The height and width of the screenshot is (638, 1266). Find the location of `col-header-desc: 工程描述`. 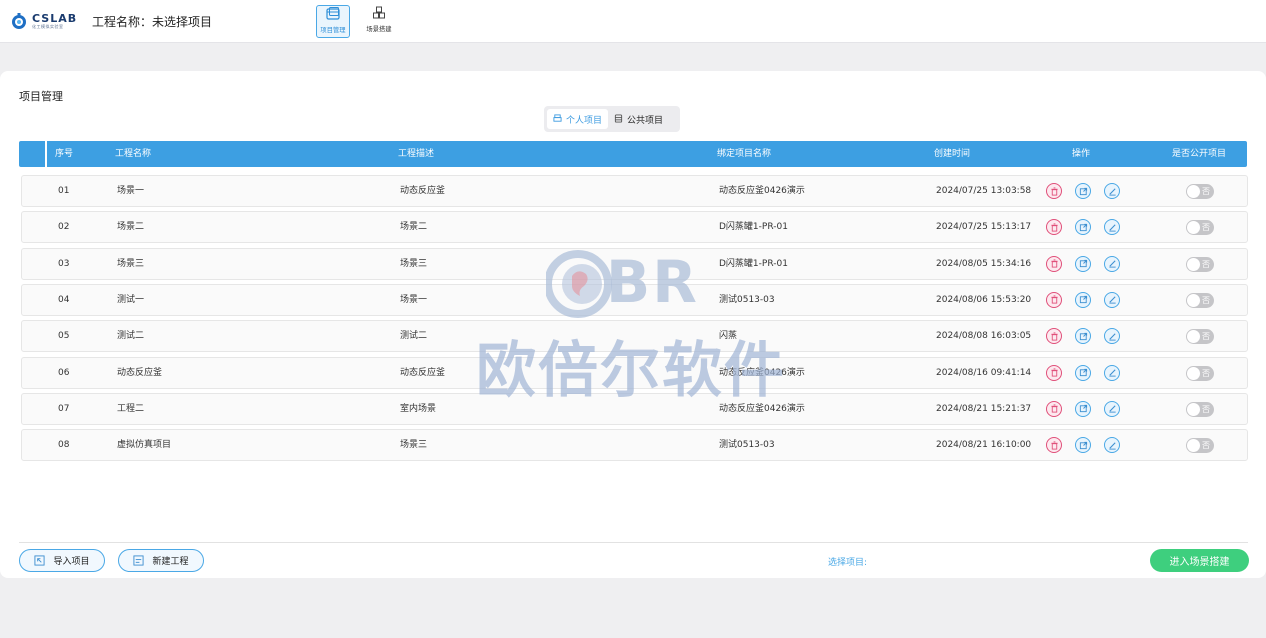

col-header-desc: 工程描述 is located at coordinates (416, 154).